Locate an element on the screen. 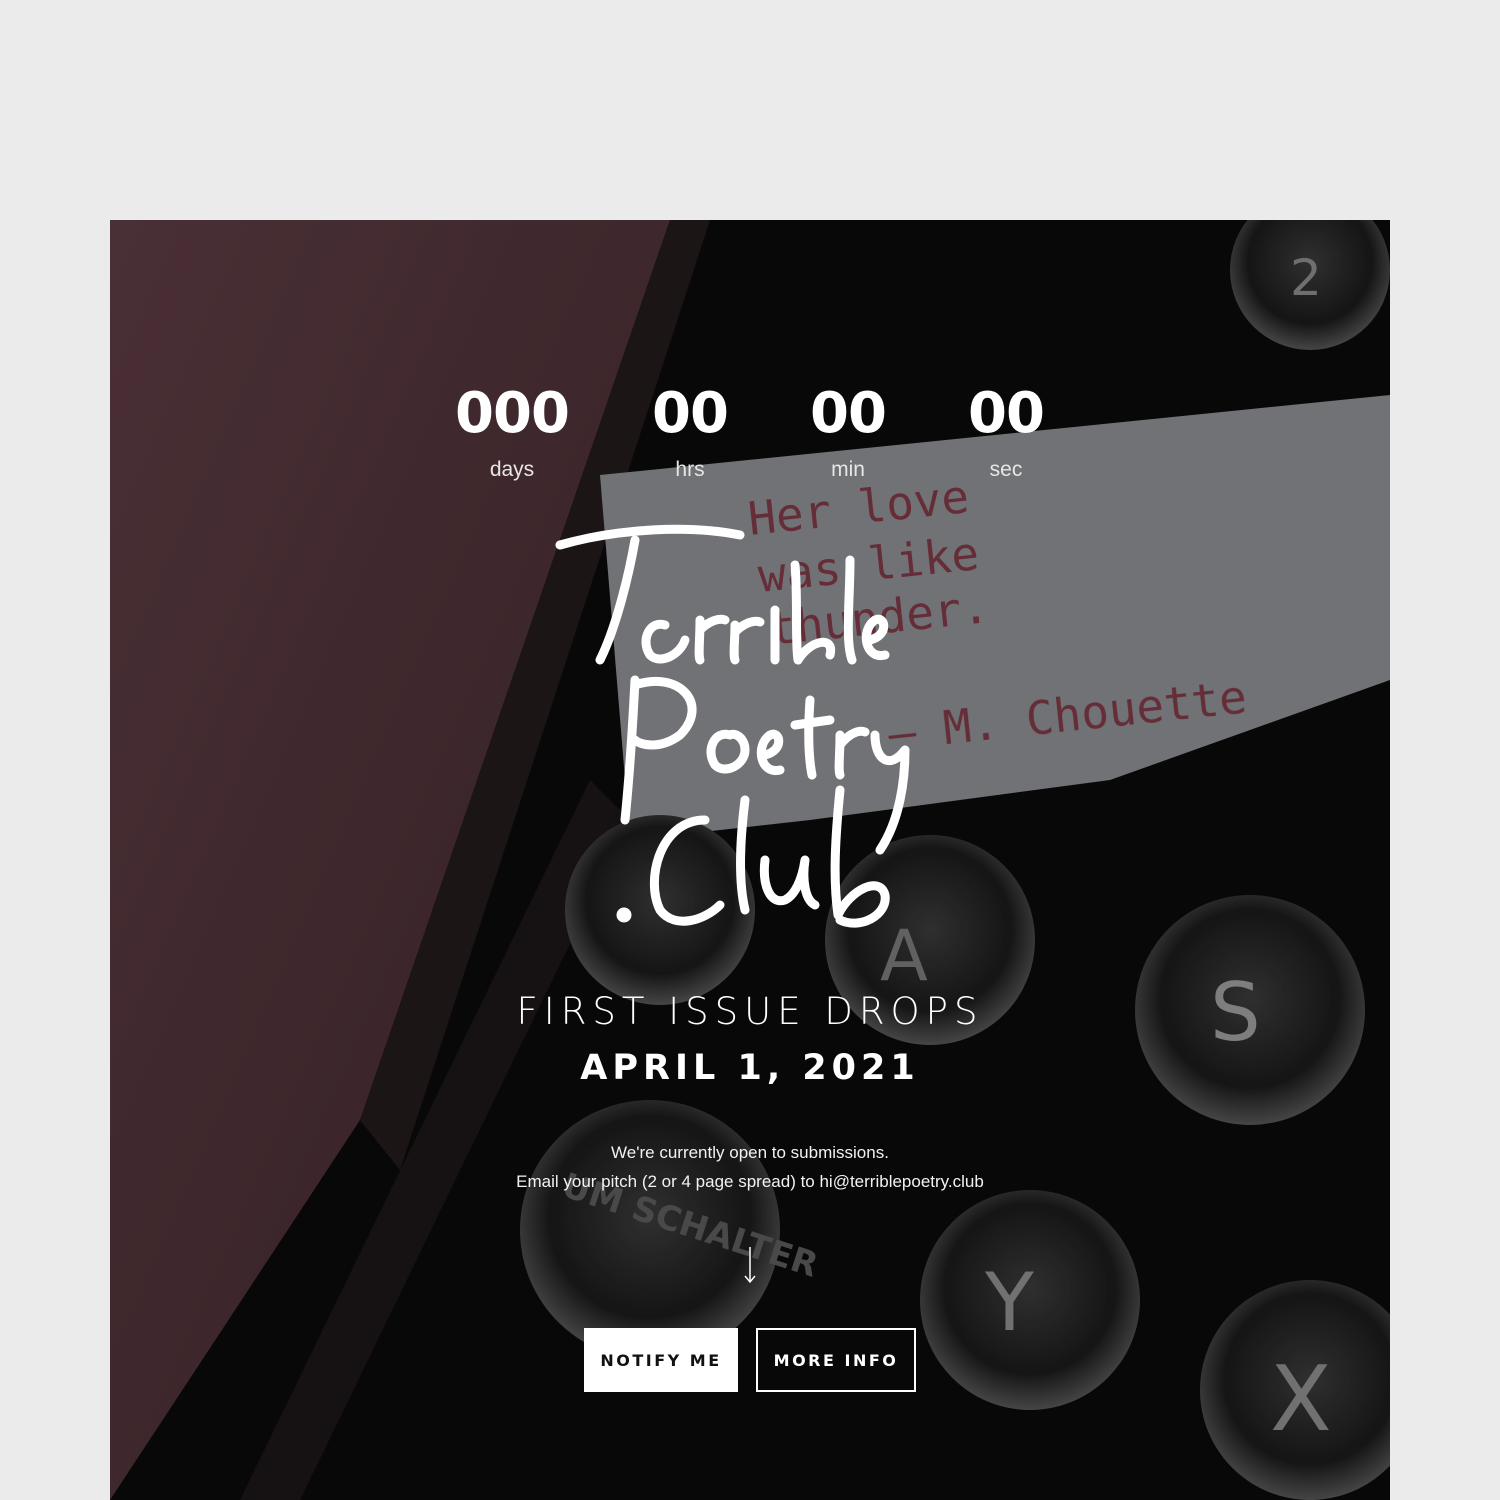 The image size is (1500, 1500). tagline: FIRST ISSUE DROPS is located at coordinates (750, 1011).